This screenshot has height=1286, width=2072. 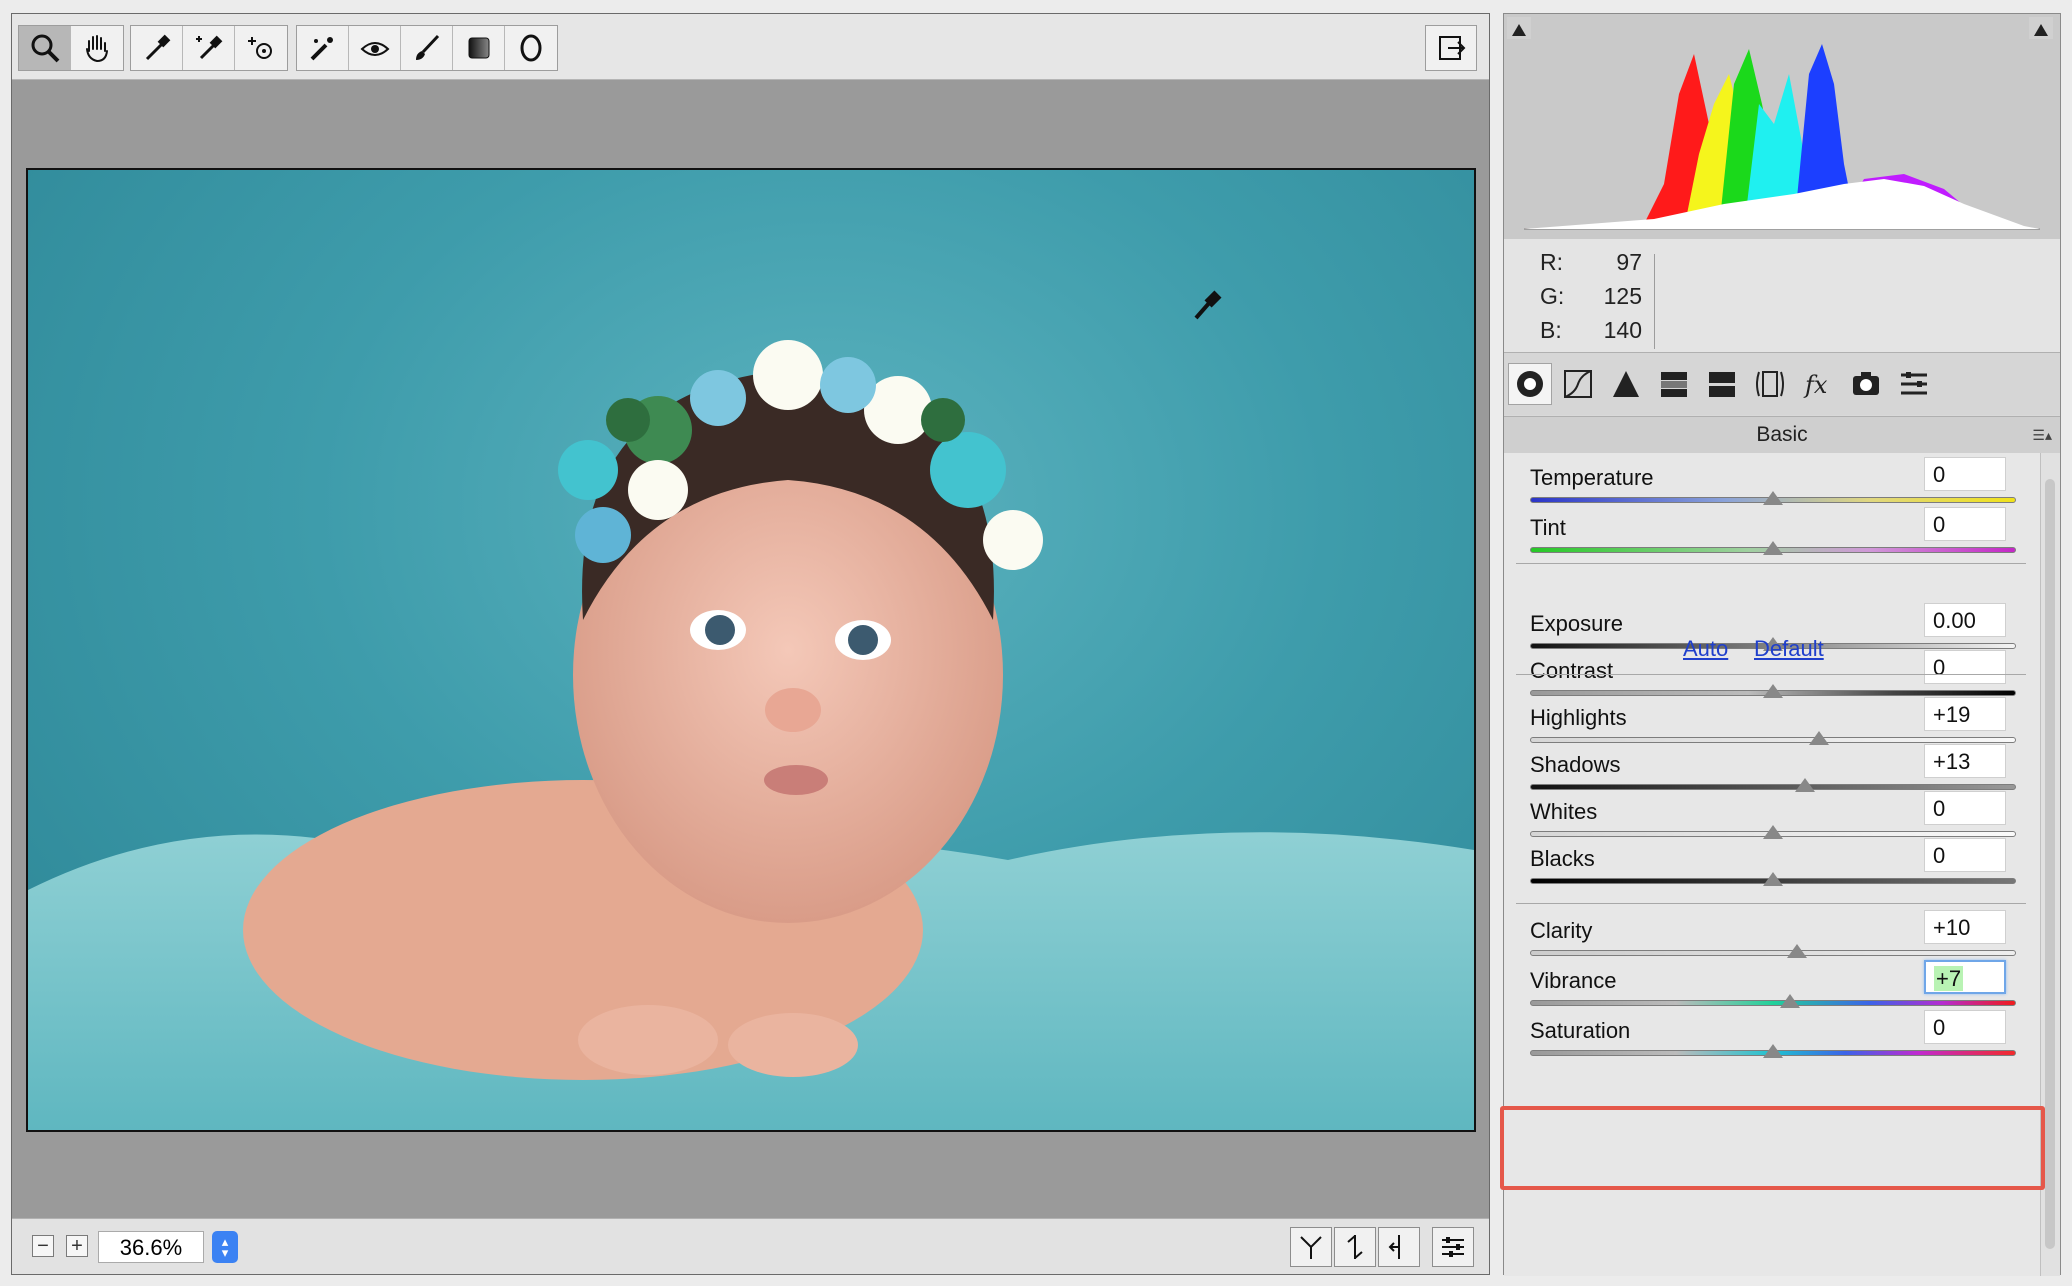 I want to click on hand-tool-button, so click(x=97, y=48).